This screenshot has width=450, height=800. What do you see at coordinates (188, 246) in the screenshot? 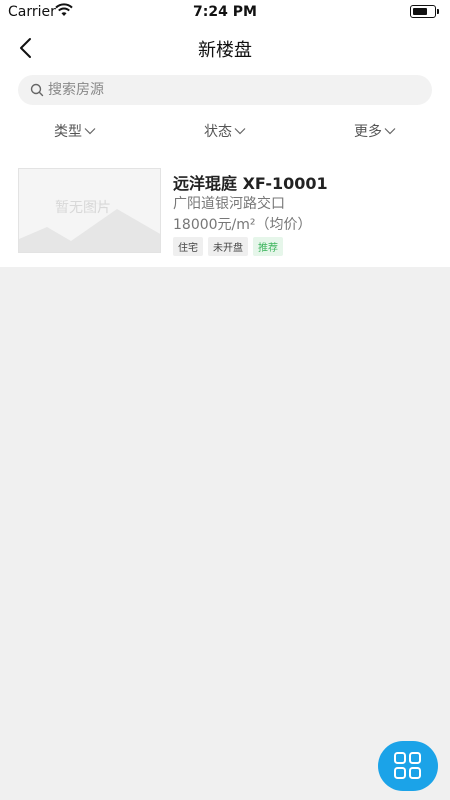
I see `tag-residential: 住宅` at bounding box center [188, 246].